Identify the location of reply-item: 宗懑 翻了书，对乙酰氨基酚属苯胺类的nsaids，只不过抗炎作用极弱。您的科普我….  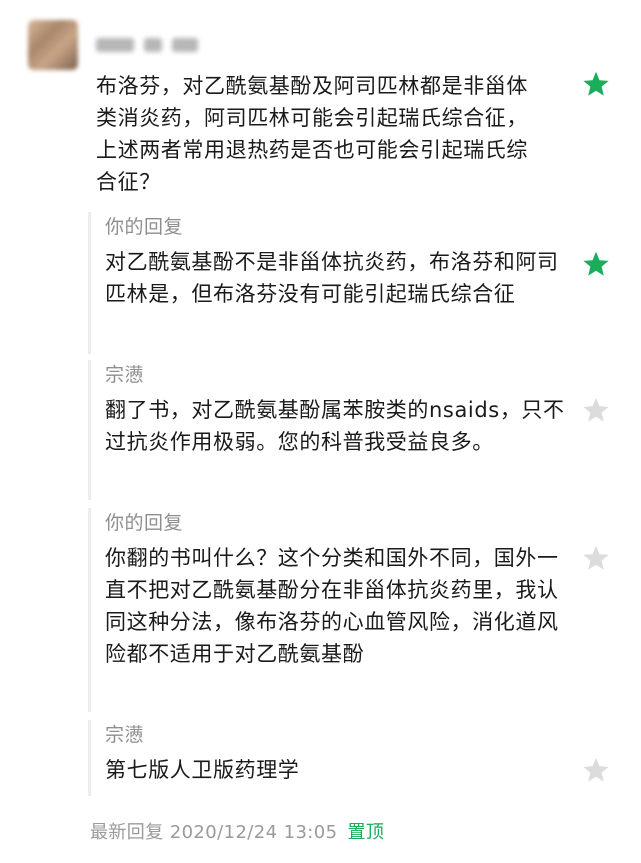
(331, 430).